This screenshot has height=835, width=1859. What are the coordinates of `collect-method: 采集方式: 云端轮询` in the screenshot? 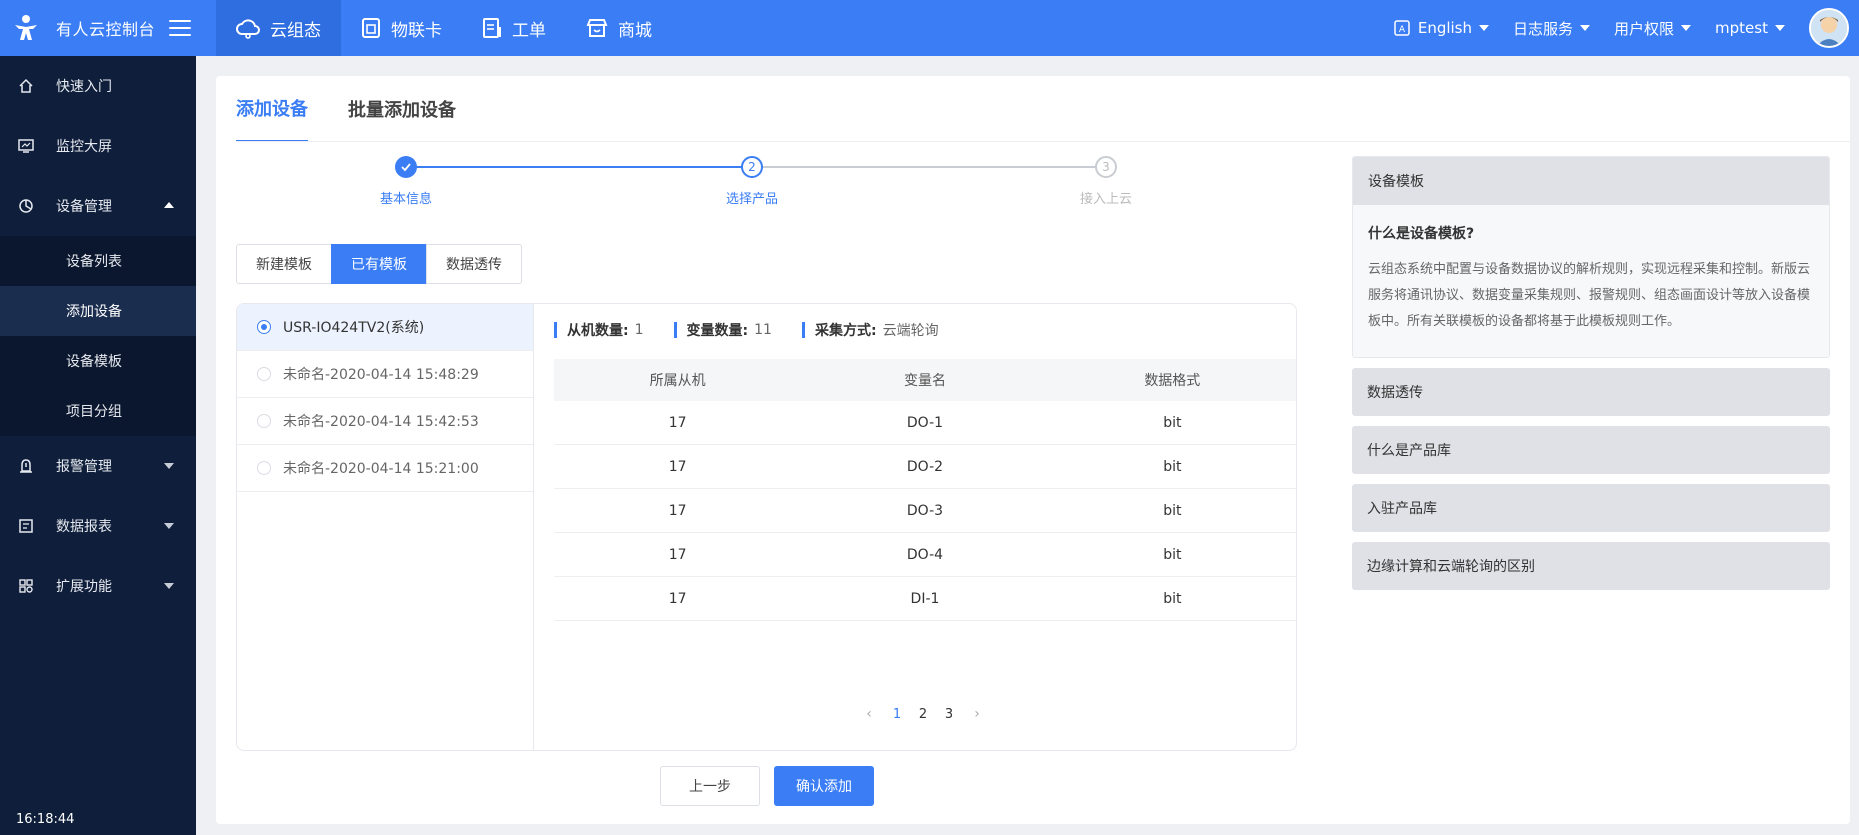 It's located at (870, 330).